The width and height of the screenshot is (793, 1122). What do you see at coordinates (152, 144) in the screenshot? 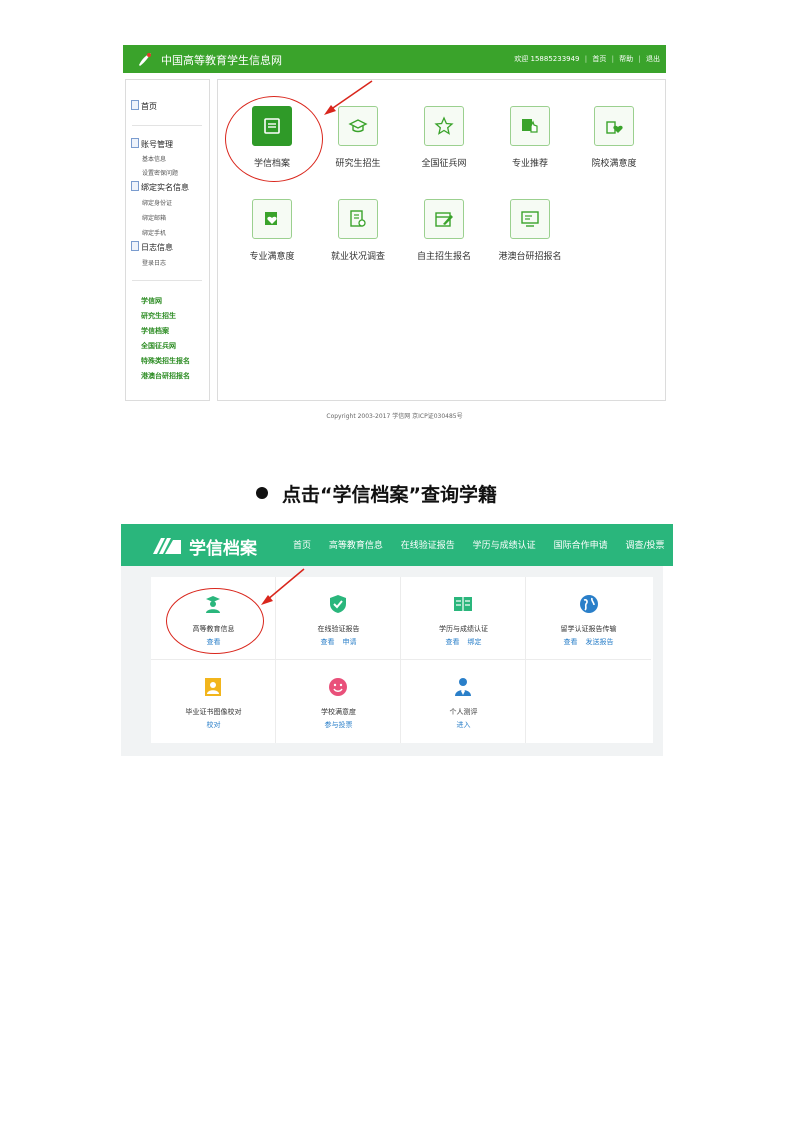
I see `sidebar-item-account: 账号管理` at bounding box center [152, 144].